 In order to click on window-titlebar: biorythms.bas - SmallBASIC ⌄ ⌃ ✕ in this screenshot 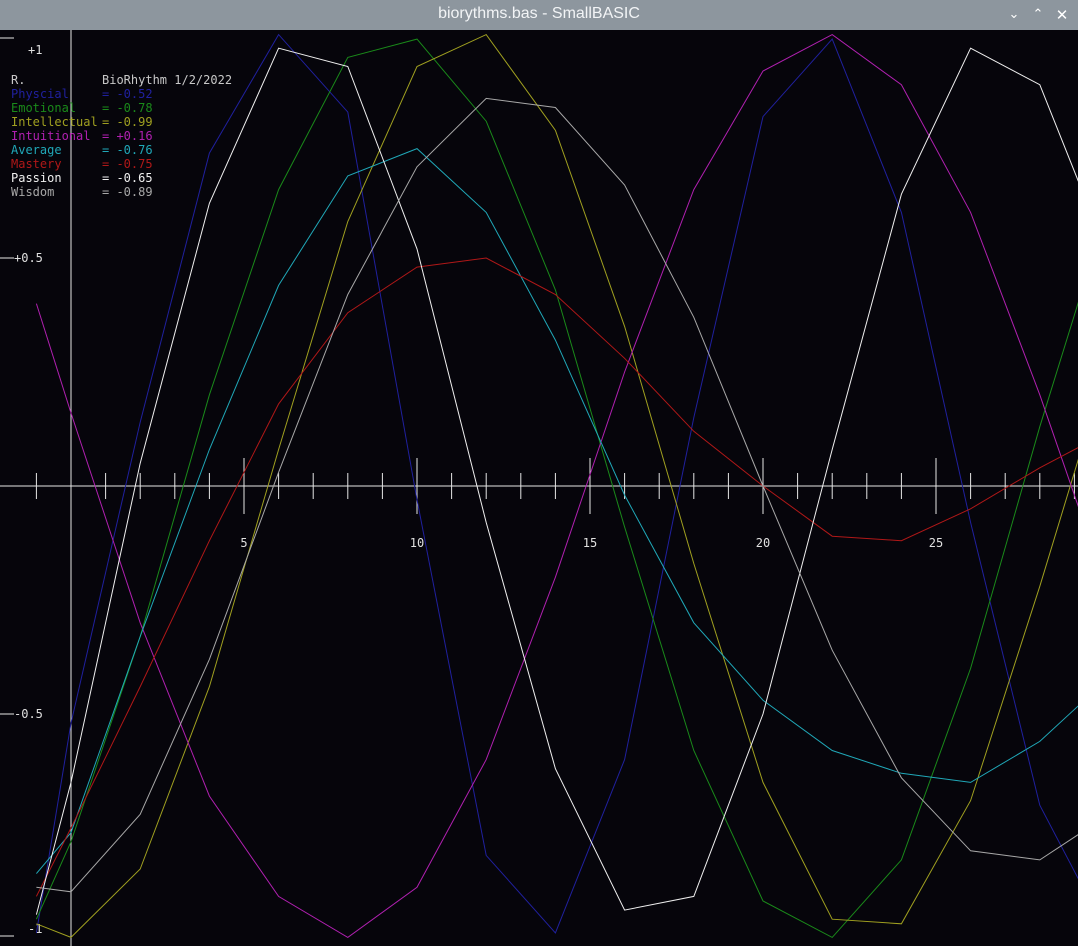, I will do `click(539, 15)`.